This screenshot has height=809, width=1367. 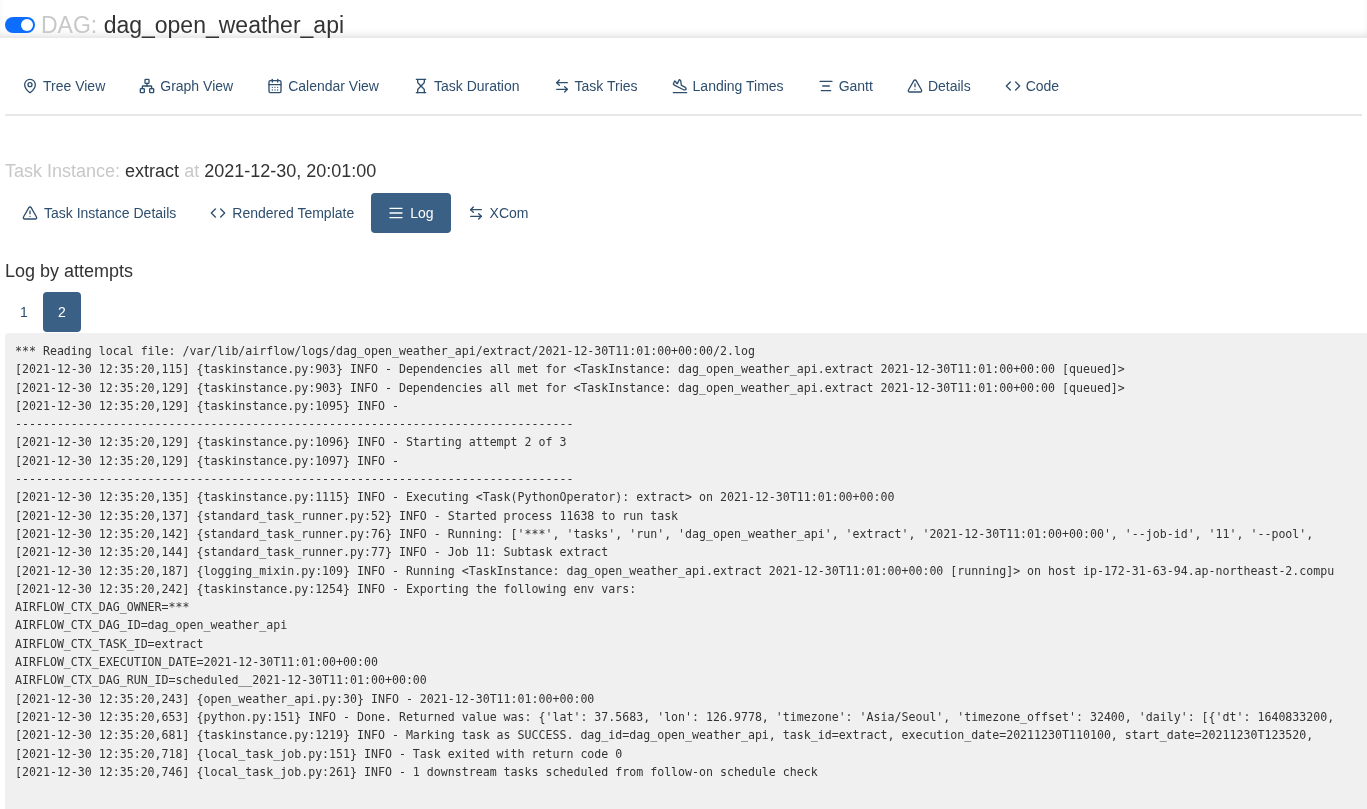 I want to click on log-line: [2021-12-30 12:35:20,746] {local_task_job.py:261} INFO - 1 downstream tasks scheduled from follow-on schedule check, so click(x=416, y=772).